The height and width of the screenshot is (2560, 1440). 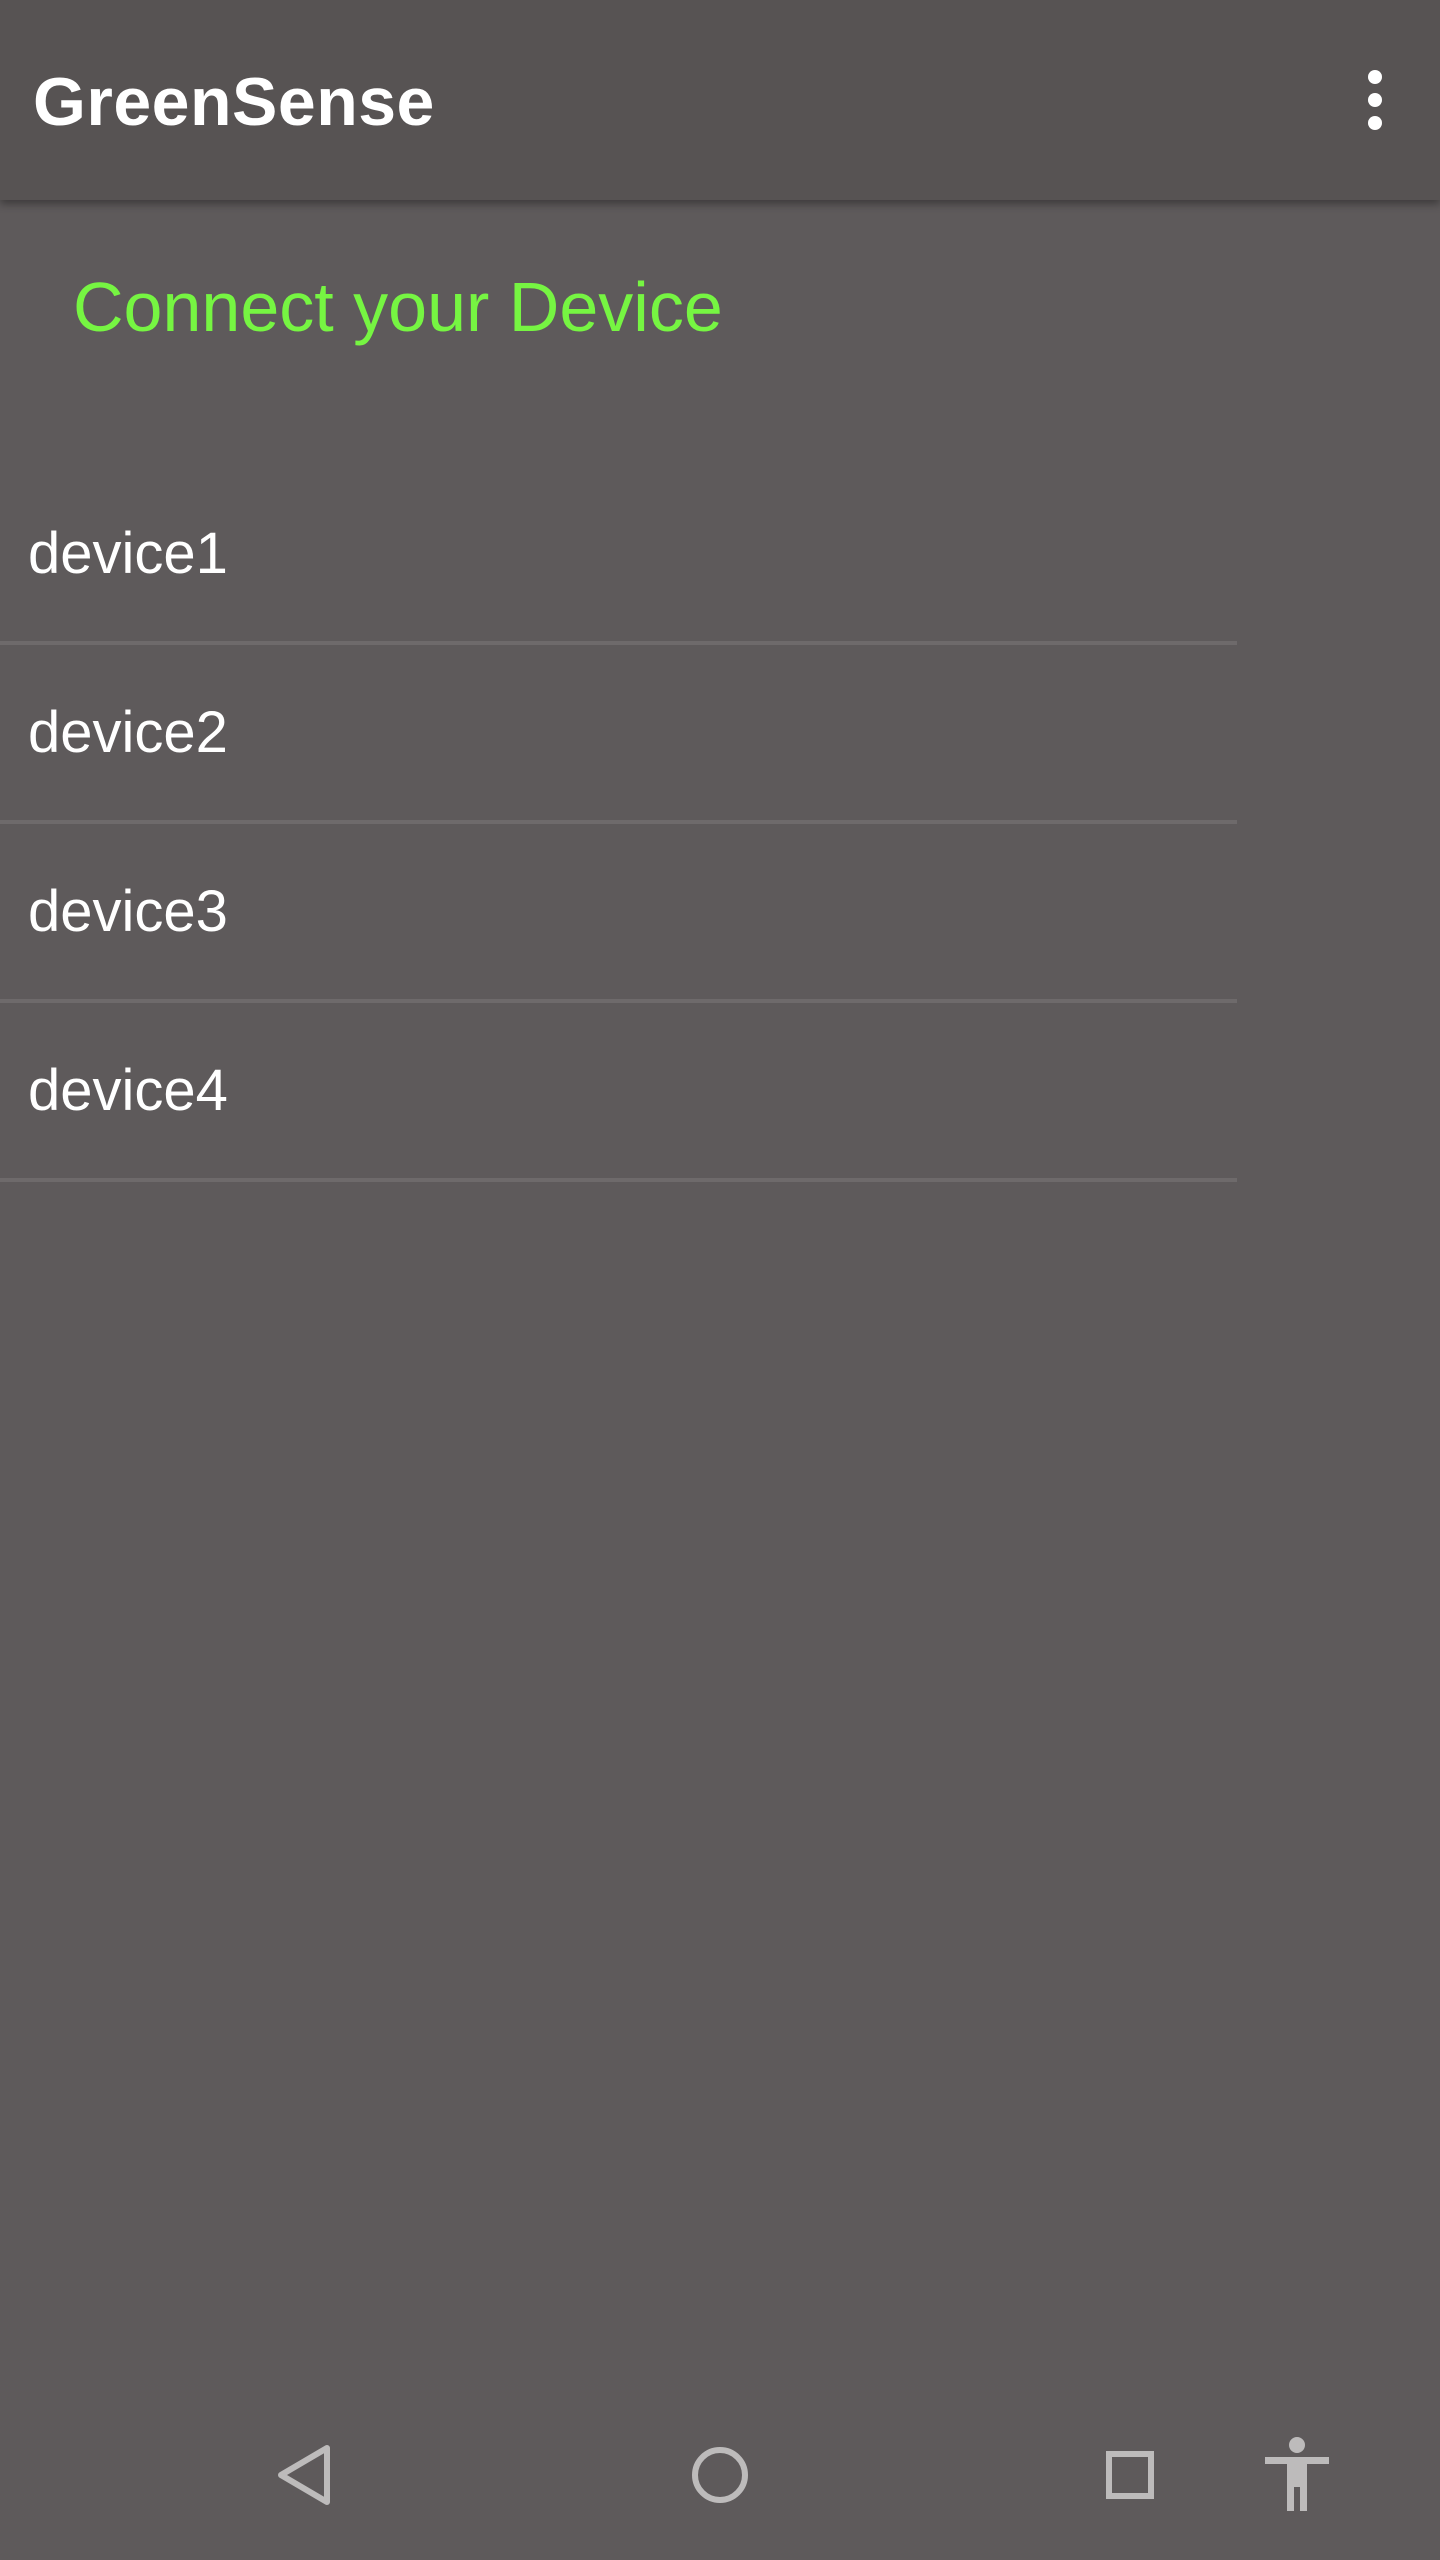 What do you see at coordinates (398, 307) in the screenshot?
I see `connect-device-heading: Connect your Device` at bounding box center [398, 307].